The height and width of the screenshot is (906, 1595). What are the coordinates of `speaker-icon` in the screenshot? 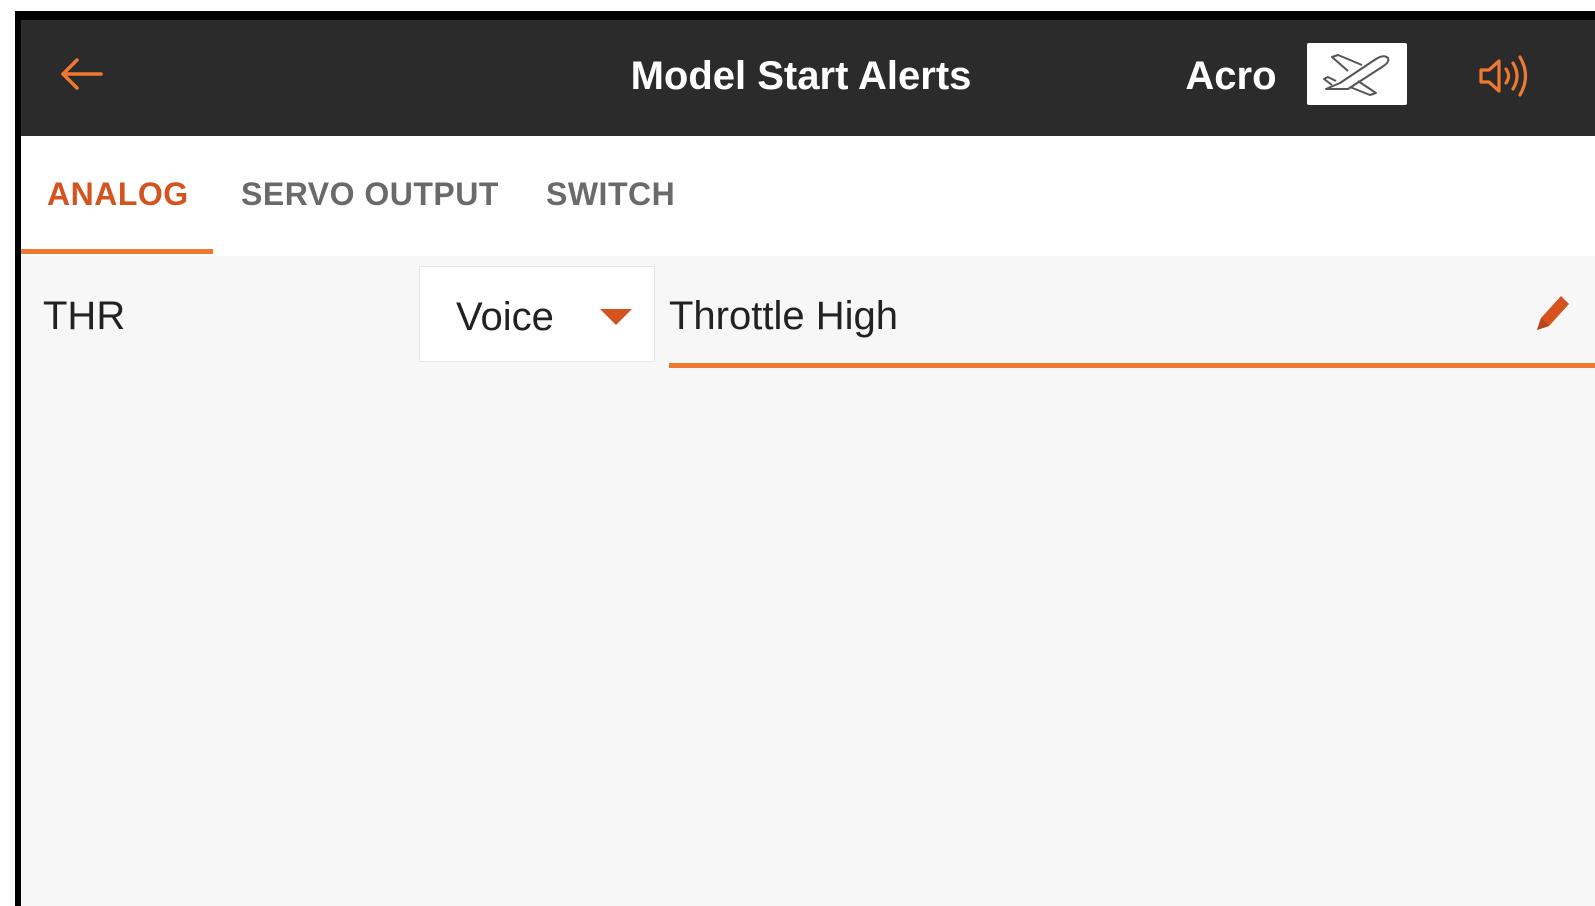 It's located at (1504, 76).